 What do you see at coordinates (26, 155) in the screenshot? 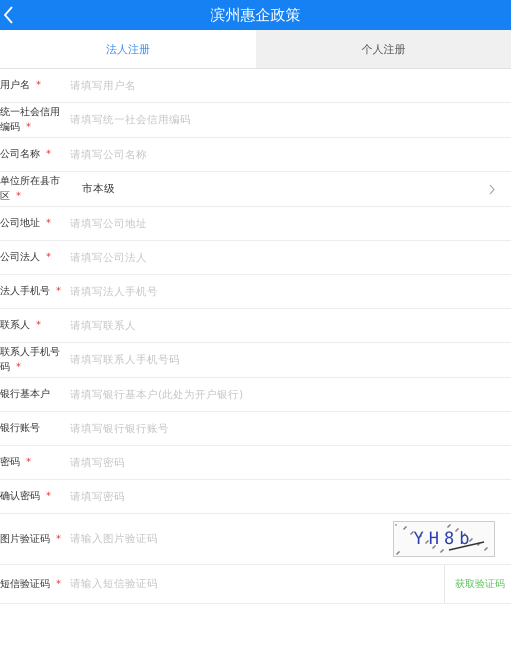
I see `field-label: 公司名称 *` at bounding box center [26, 155].